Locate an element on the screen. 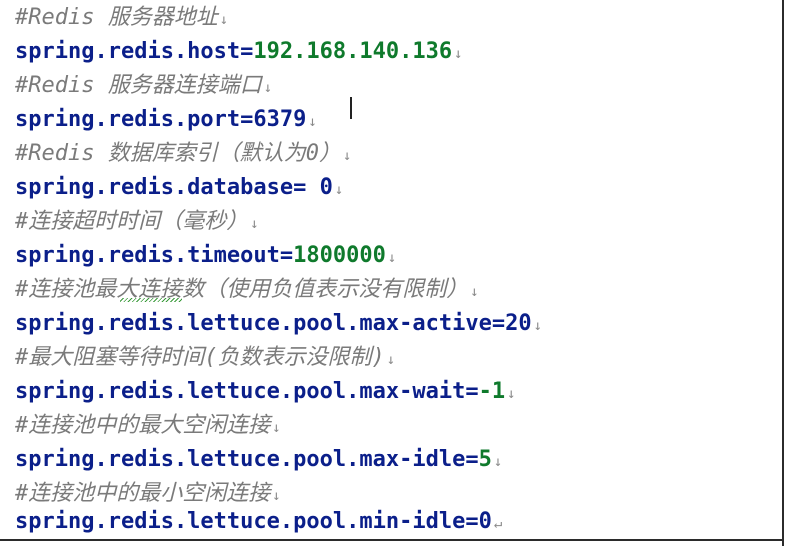 Image resolution: width=790 pixels, height=546 pixels. comment-line: #Redis 服务器地址 ↓ is located at coordinates (121, 18).